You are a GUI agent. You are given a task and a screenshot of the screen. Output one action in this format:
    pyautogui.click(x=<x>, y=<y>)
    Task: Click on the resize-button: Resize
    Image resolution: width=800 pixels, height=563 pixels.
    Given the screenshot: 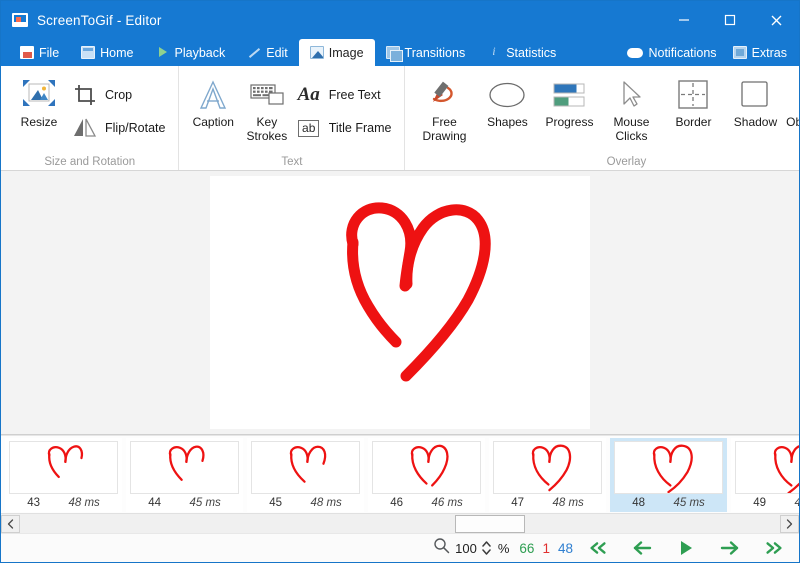 What is the action you would take?
    pyautogui.click(x=39, y=101)
    